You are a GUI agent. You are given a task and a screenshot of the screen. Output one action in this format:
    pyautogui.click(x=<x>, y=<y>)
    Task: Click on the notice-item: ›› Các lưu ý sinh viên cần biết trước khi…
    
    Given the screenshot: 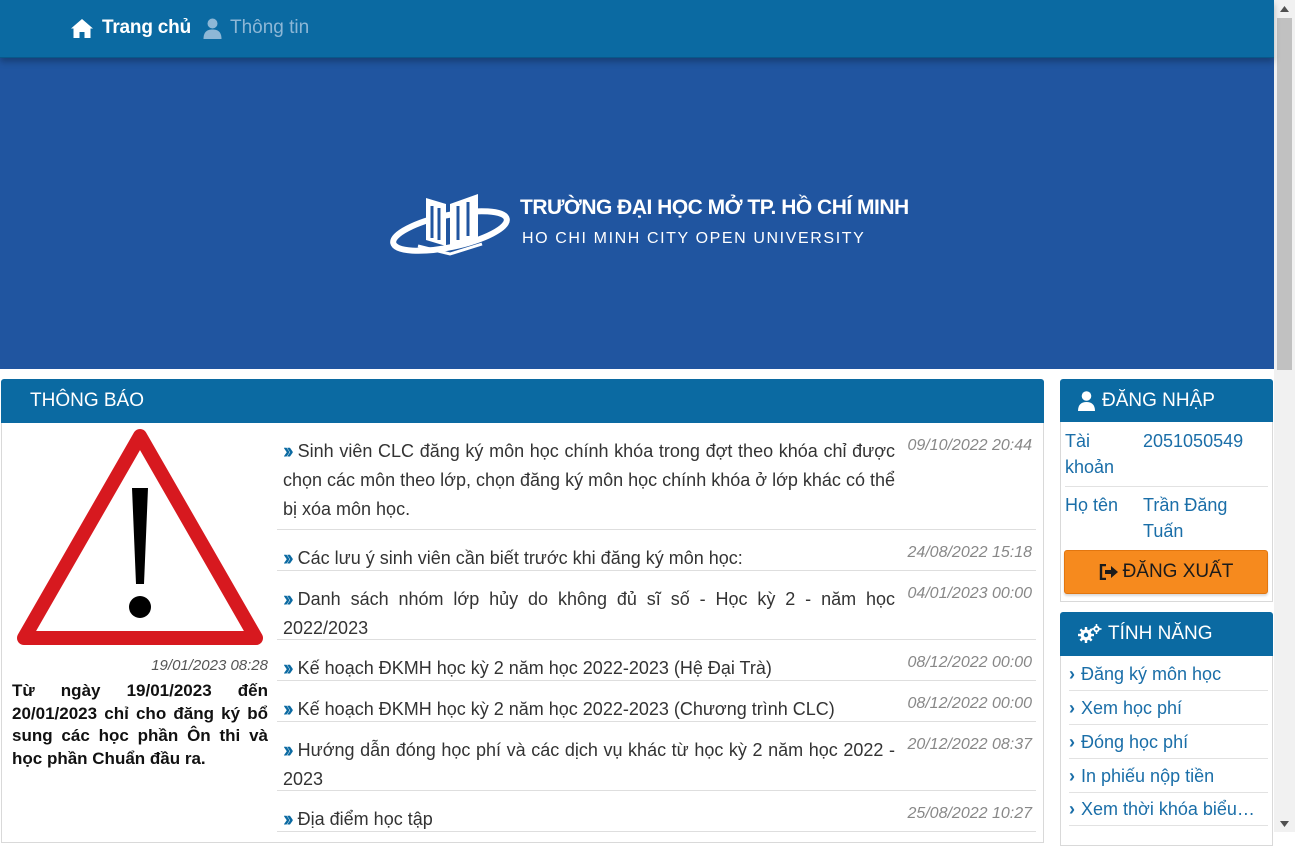 What is the action you would take?
    pyautogui.click(x=656, y=550)
    